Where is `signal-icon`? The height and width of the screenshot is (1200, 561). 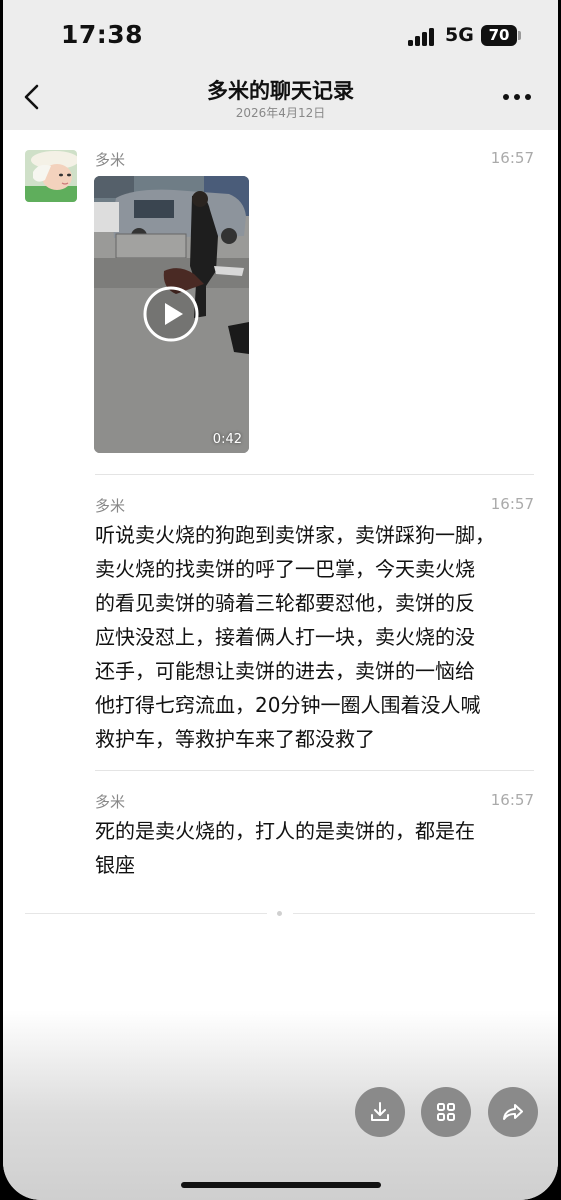
signal-icon is located at coordinates (423, 36).